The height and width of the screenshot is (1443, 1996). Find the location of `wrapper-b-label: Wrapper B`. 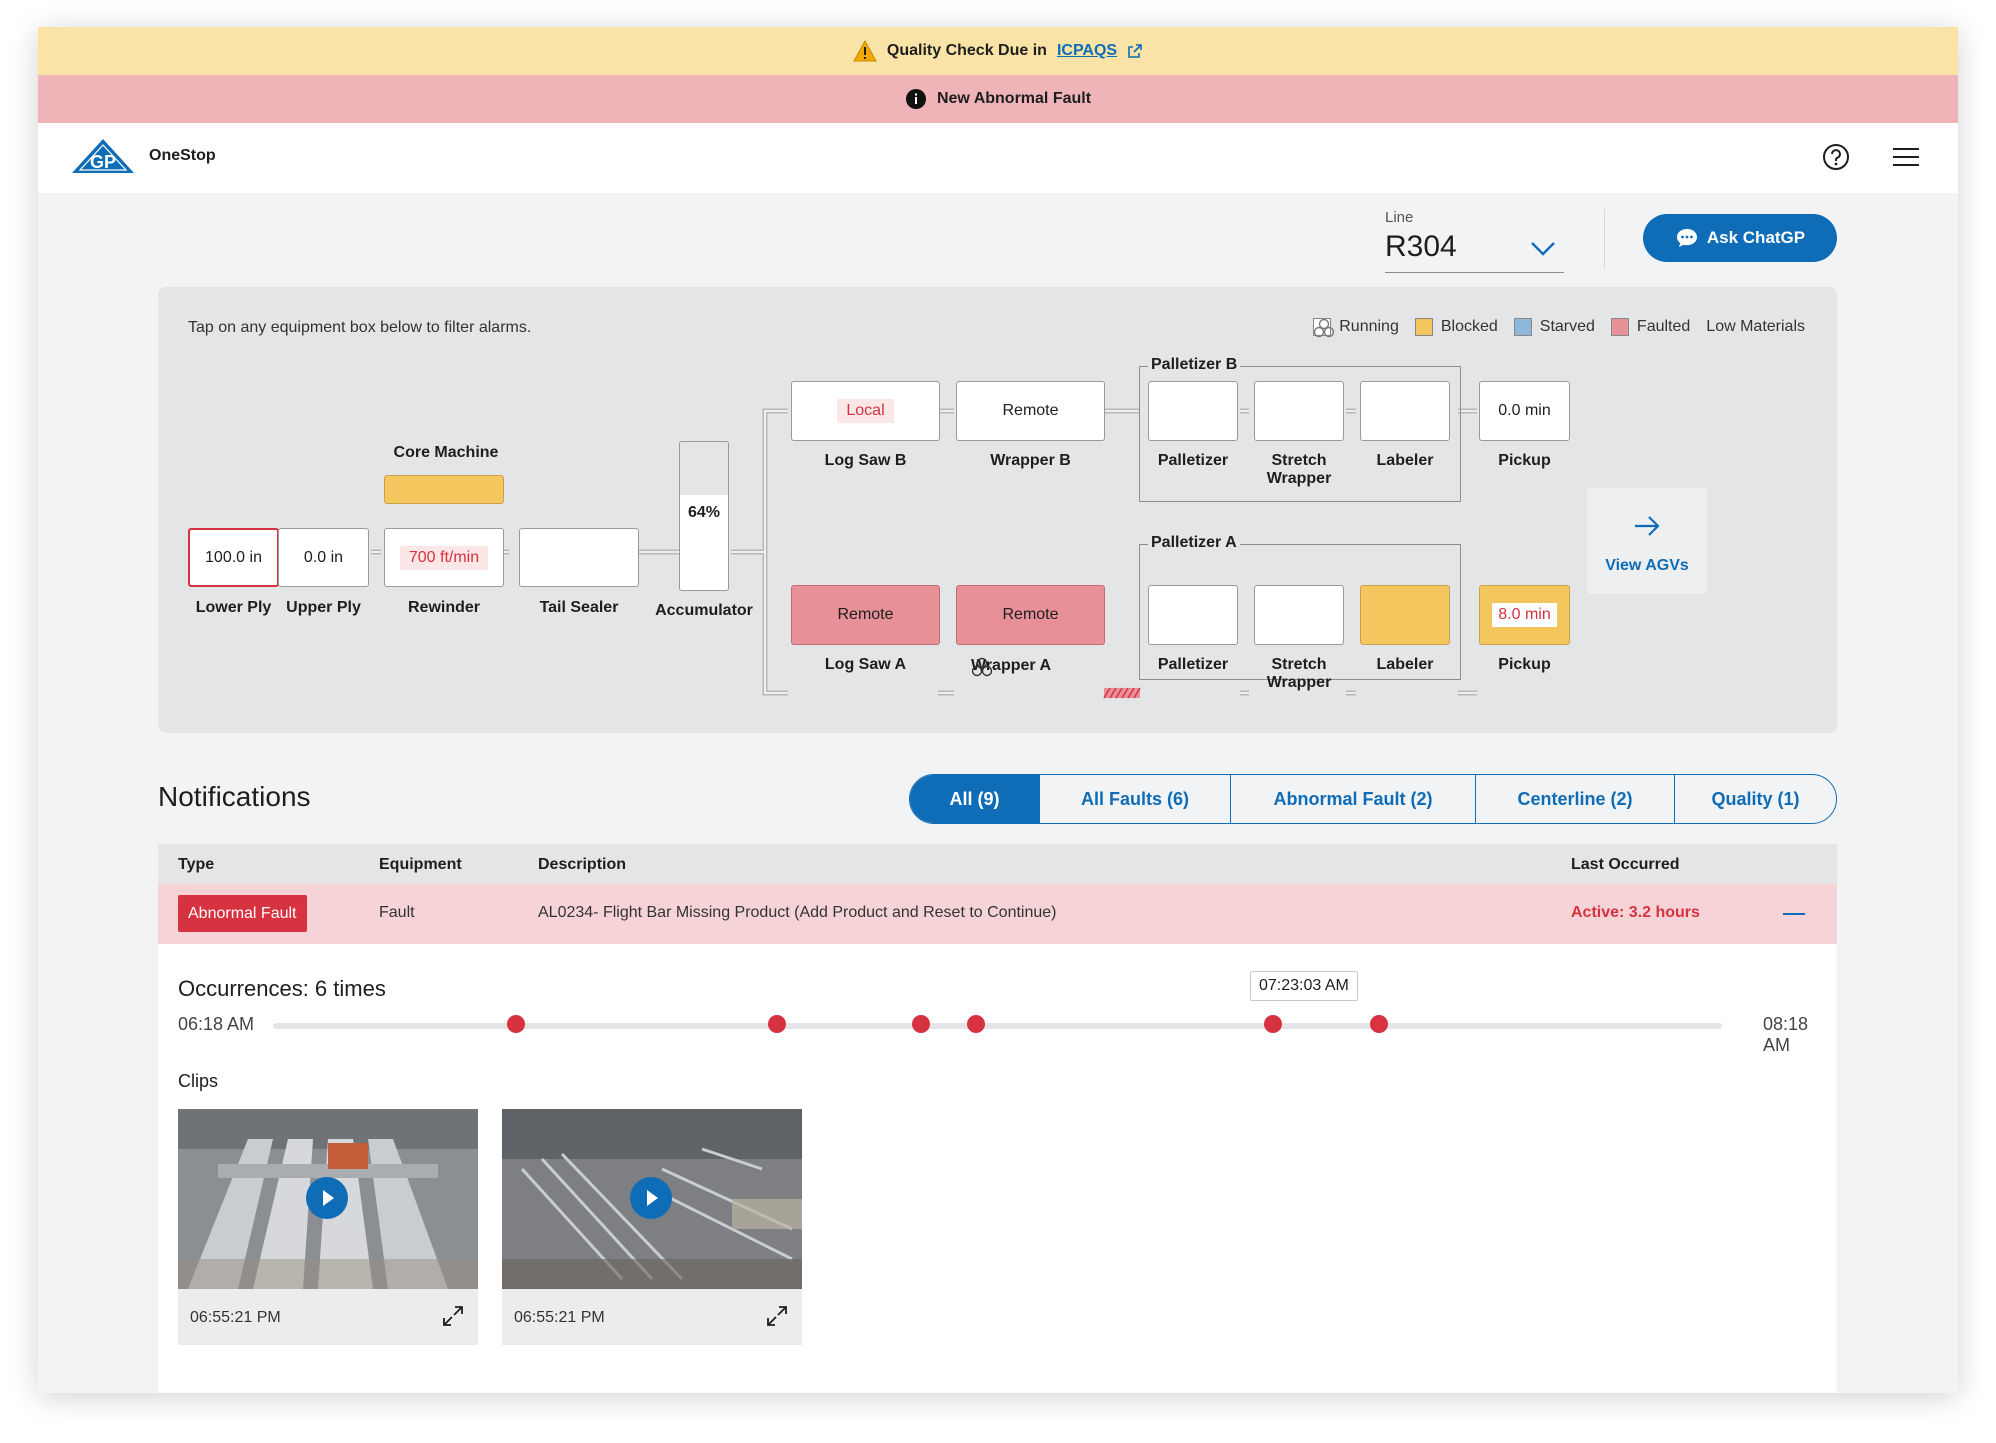

wrapper-b-label: Wrapper B is located at coordinates (1030, 460).